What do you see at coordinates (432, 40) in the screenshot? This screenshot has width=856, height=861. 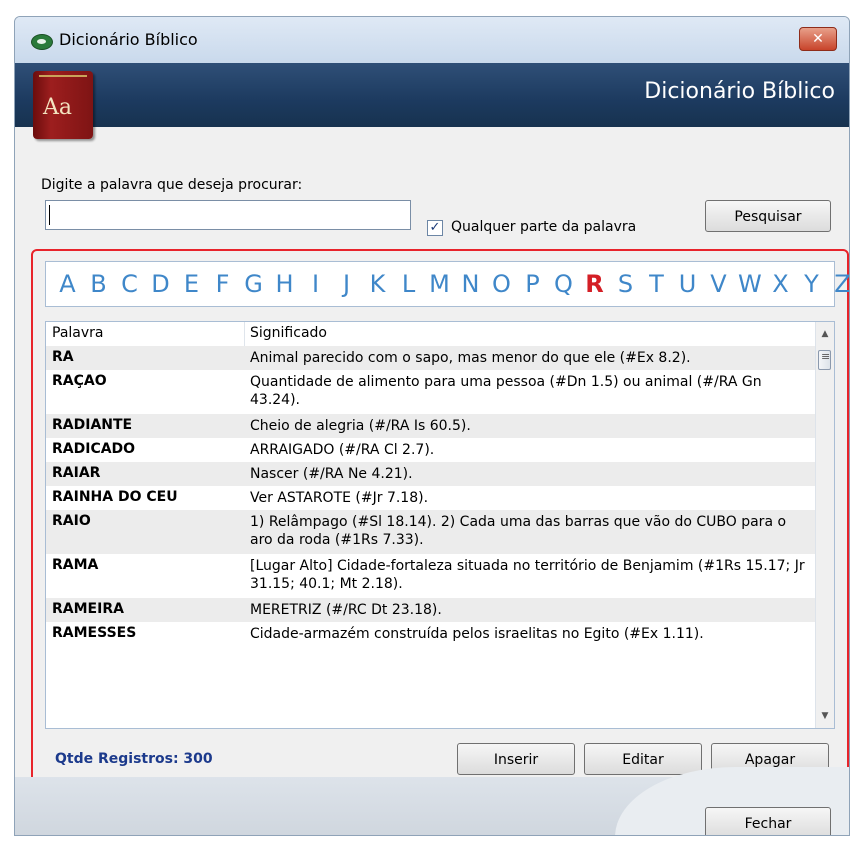 I see `title-bar: Dicionário Bíblico ✕` at bounding box center [432, 40].